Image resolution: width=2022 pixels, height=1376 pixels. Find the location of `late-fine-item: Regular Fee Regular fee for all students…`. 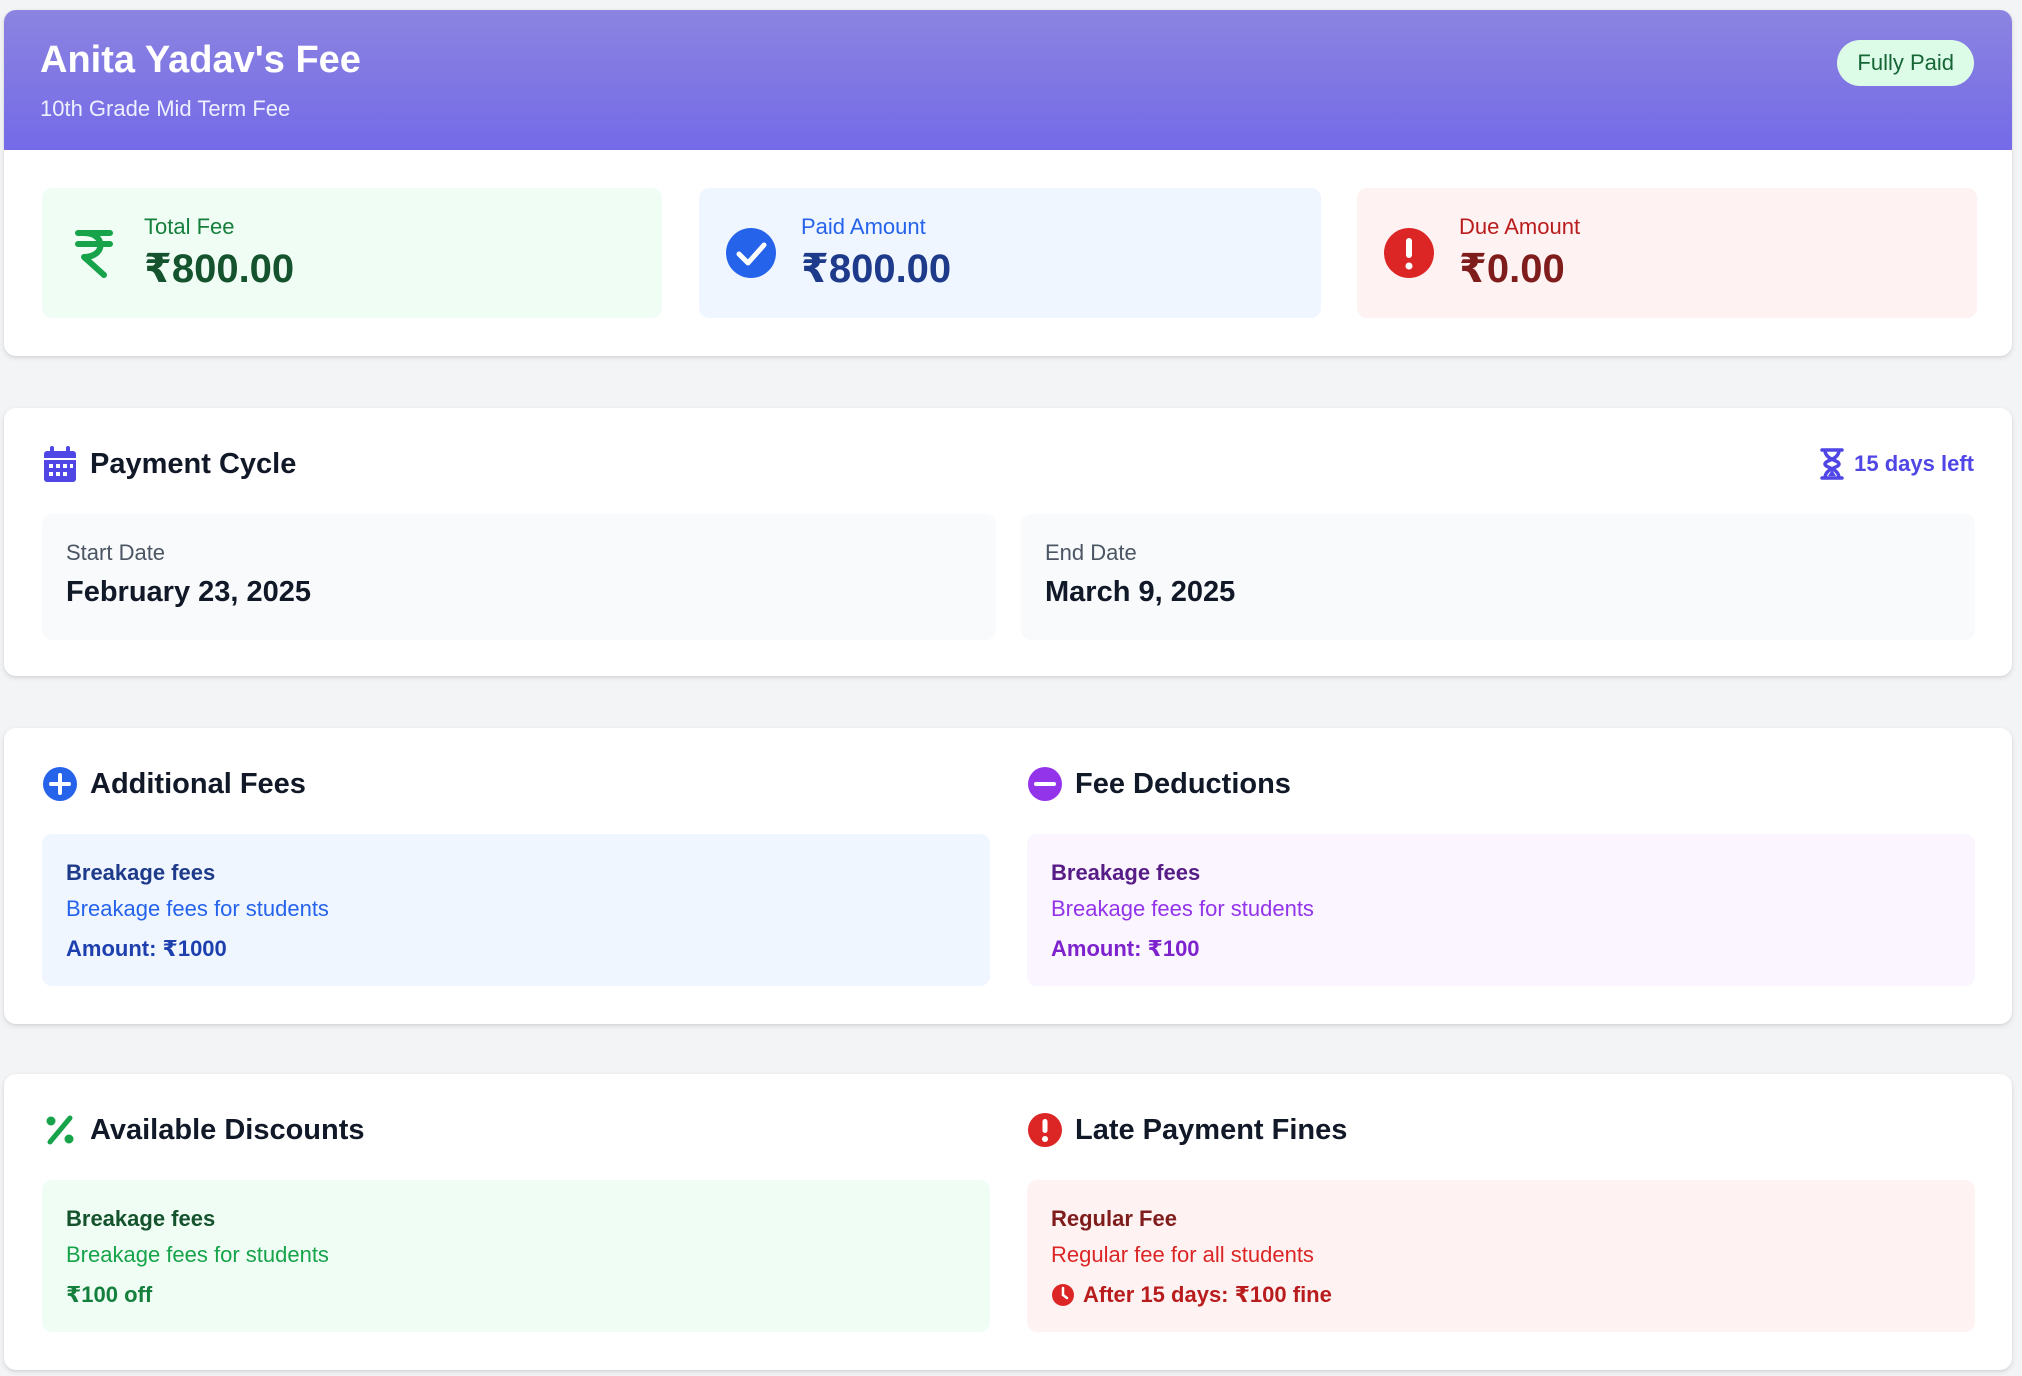

late-fine-item: Regular Fee Regular fee for all students… is located at coordinates (1501, 1256).